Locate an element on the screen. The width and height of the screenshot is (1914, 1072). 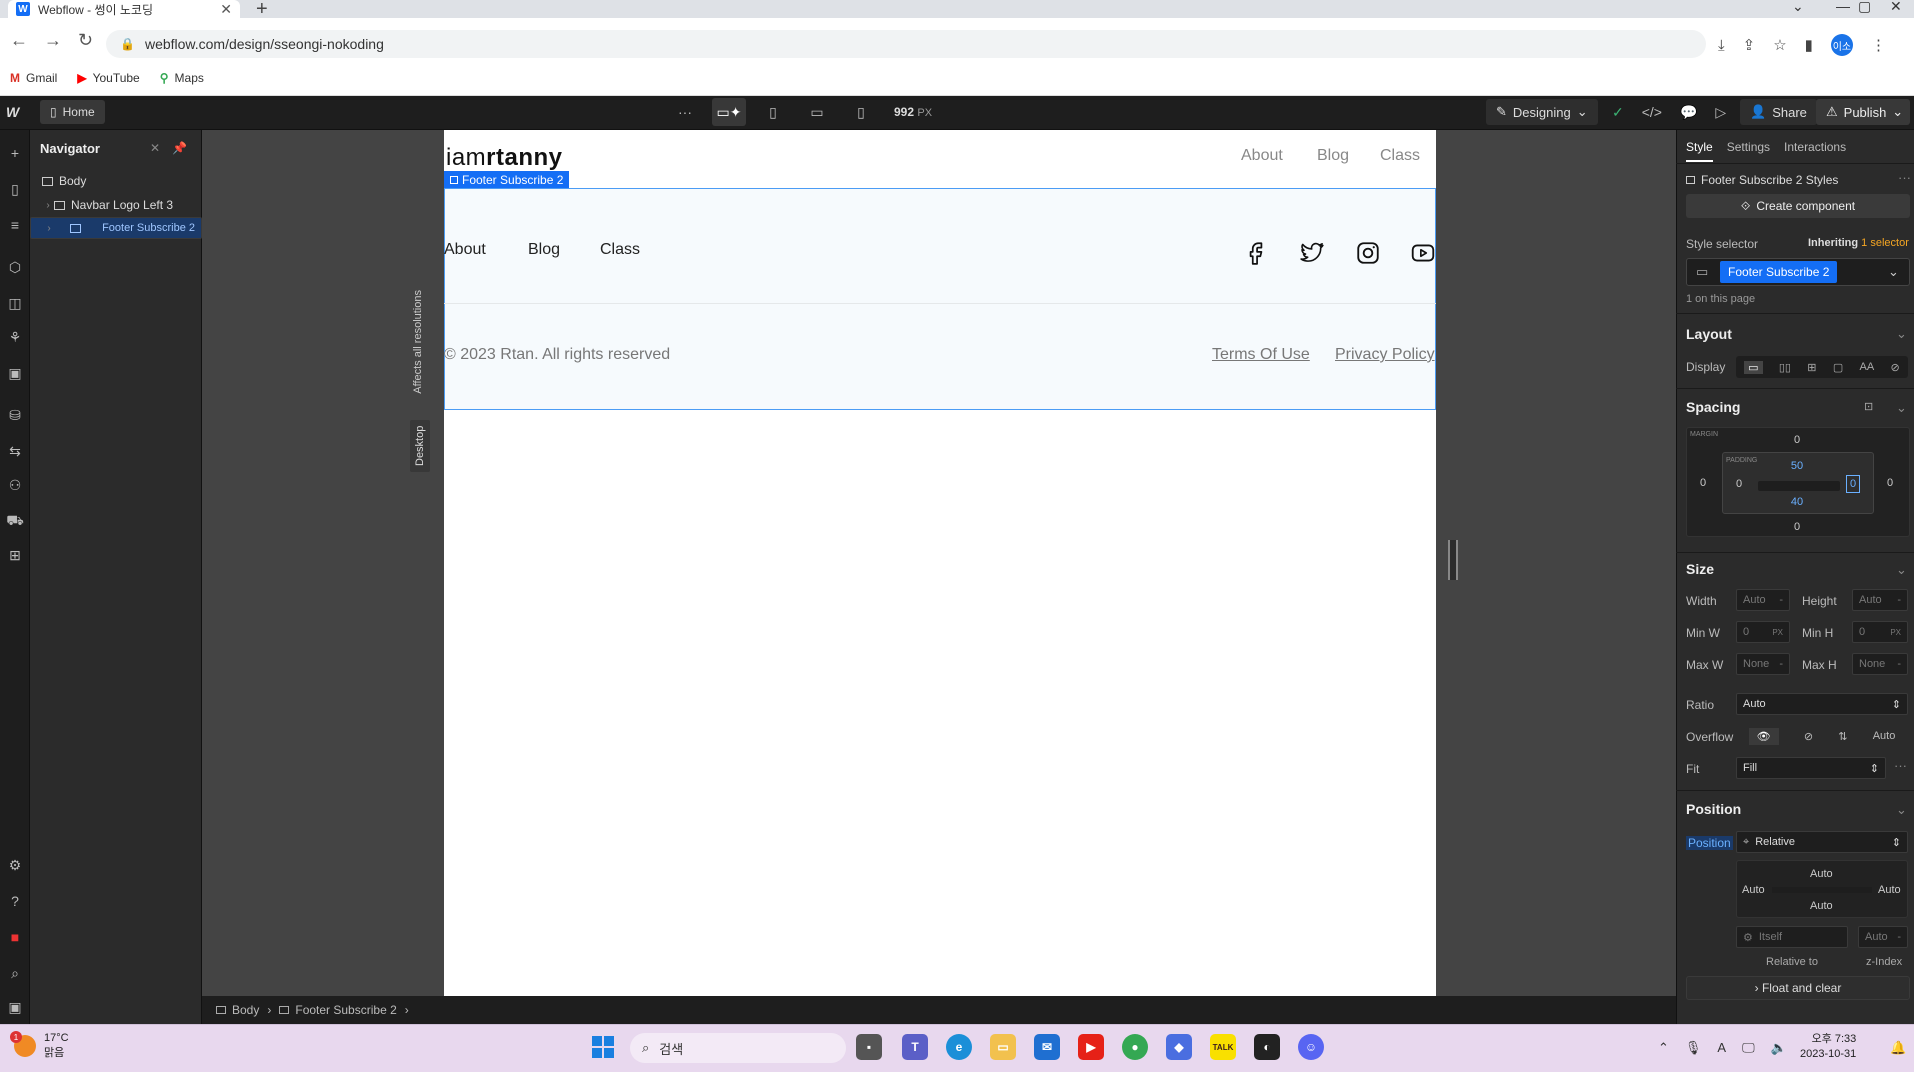
nav-link-blog: Blog is located at coordinates (1333, 156).